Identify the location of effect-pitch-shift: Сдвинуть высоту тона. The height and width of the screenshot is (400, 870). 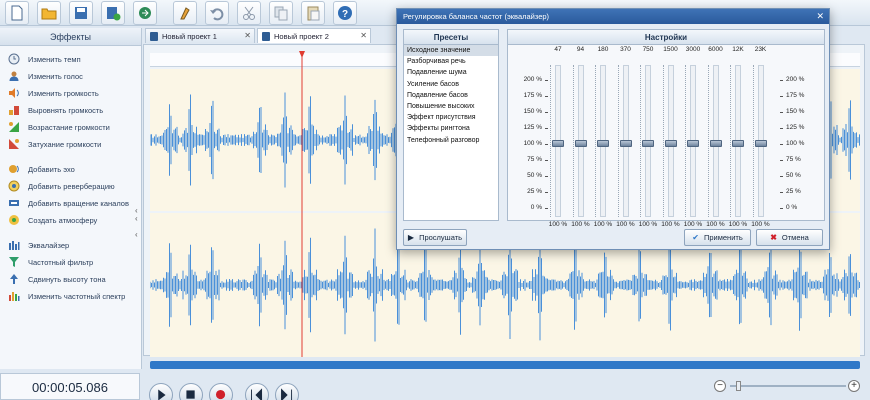
(57, 279).